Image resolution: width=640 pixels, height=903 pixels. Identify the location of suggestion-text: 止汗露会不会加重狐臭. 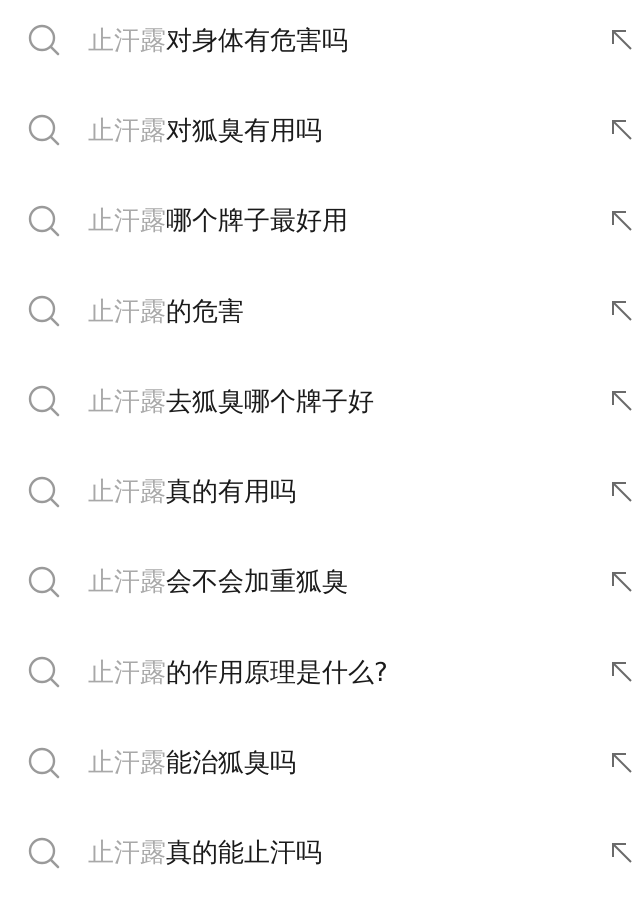
(350, 582).